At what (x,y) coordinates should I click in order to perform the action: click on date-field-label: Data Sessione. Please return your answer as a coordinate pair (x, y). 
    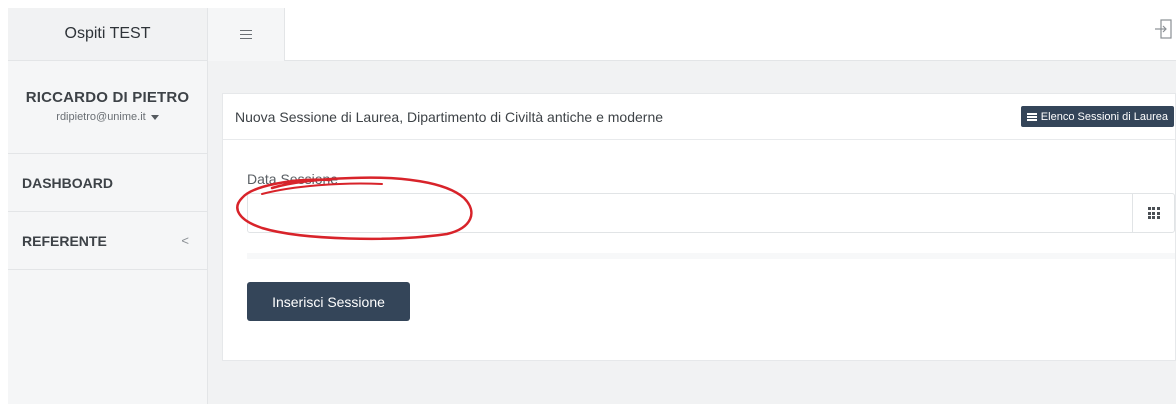
    Looking at the image, I should click on (293, 179).